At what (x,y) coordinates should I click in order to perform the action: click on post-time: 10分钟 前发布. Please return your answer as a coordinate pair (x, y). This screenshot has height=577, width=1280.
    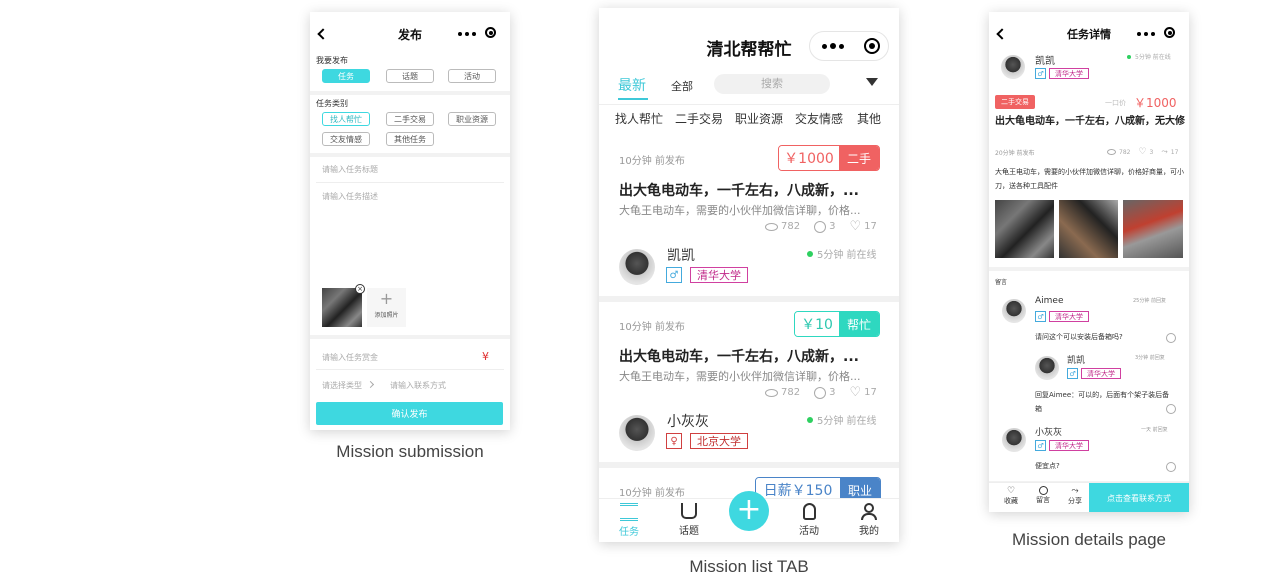
    Looking at the image, I should click on (652, 493).